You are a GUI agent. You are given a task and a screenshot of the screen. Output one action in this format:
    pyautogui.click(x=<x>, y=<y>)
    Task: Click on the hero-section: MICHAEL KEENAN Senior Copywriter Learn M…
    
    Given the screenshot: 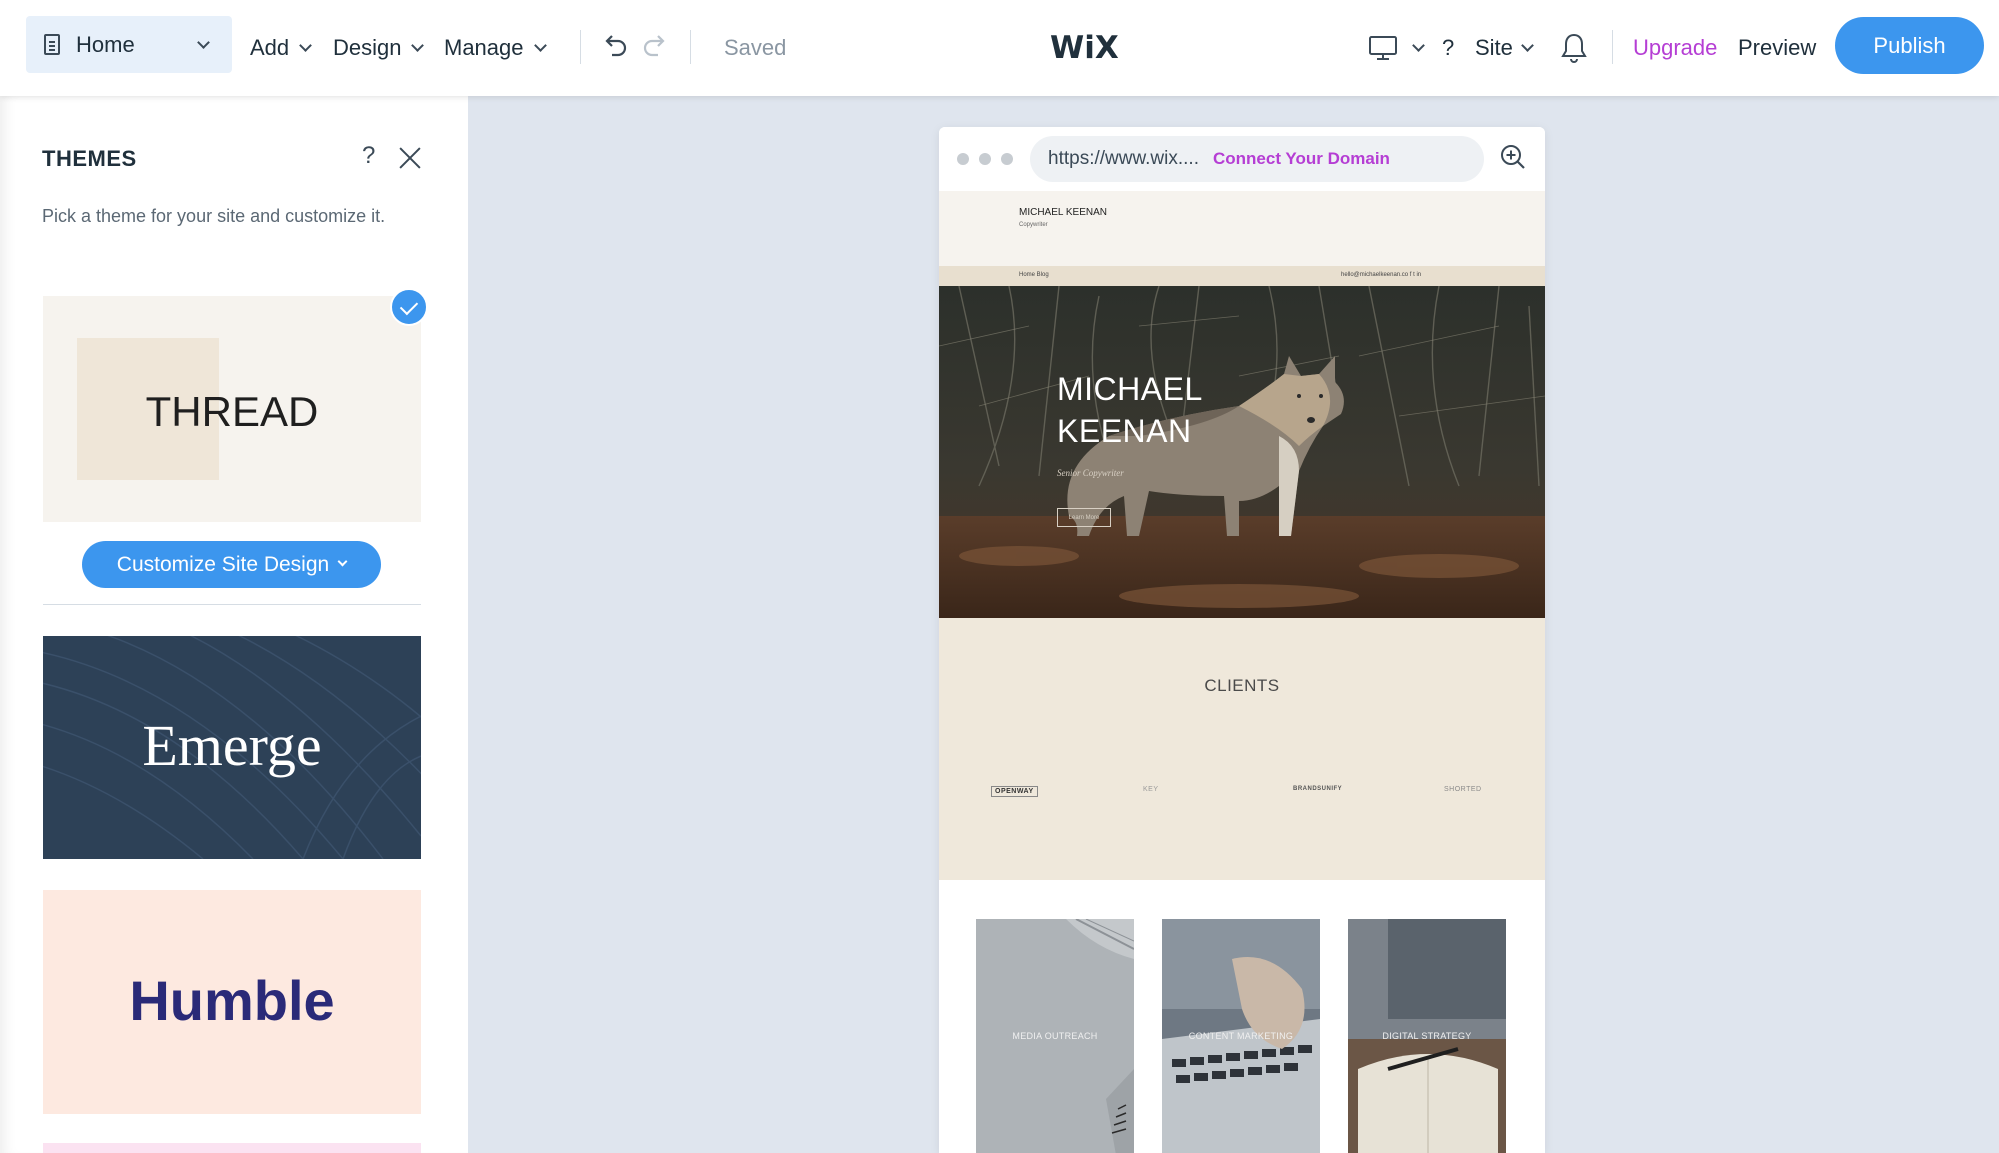 What is the action you would take?
    pyautogui.click(x=1242, y=452)
    